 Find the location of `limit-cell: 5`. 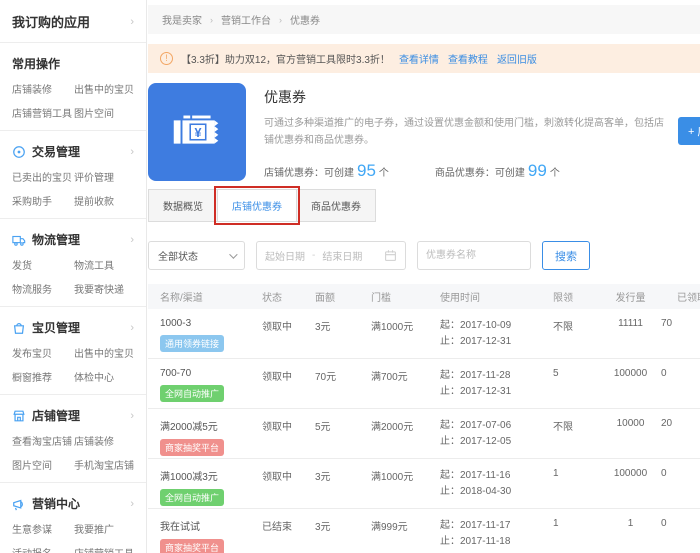

limit-cell: 5 is located at coordinates (556, 373).